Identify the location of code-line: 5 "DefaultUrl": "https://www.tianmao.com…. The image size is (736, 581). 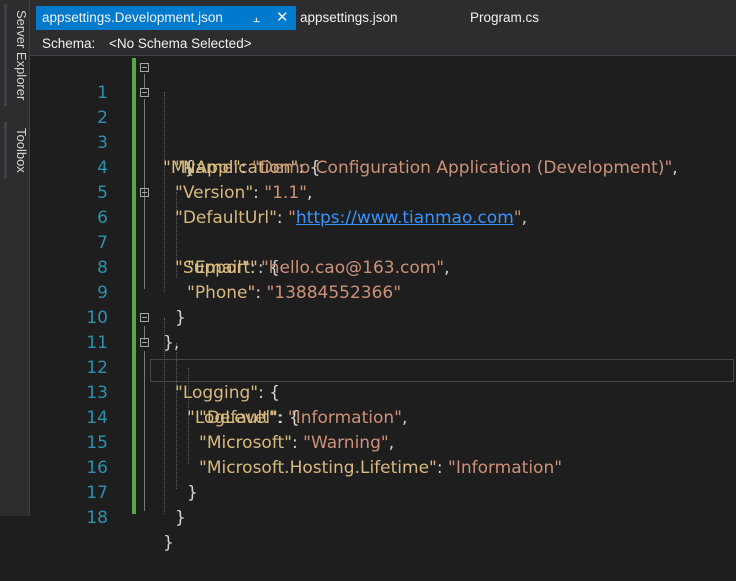
(383, 192).